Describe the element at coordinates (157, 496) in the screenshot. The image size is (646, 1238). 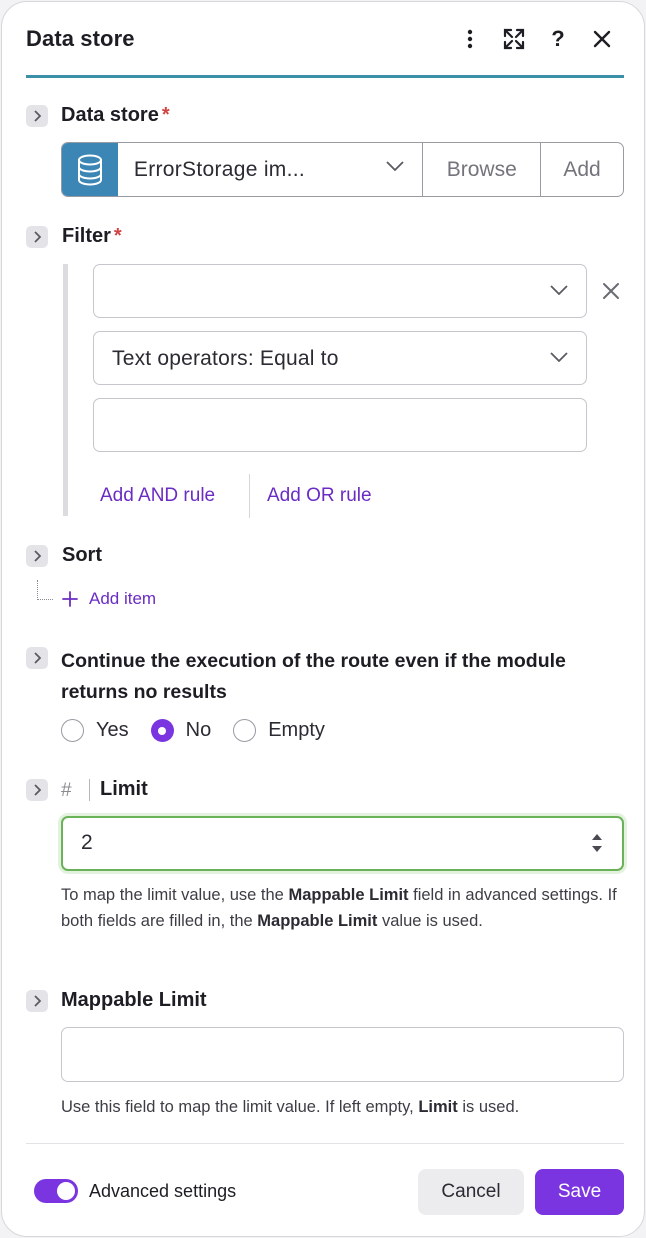
I see `add-and-rule-link: Add AND rule` at that location.